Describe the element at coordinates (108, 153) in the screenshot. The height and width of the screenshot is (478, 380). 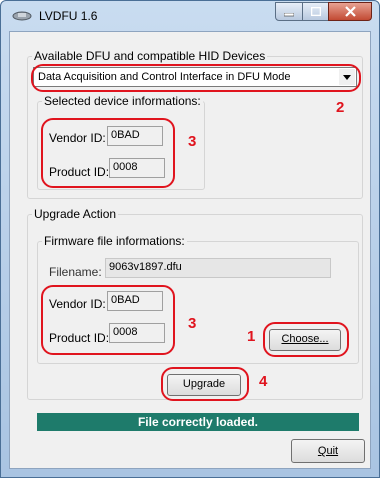
I see `annotation-selected-ids` at that location.